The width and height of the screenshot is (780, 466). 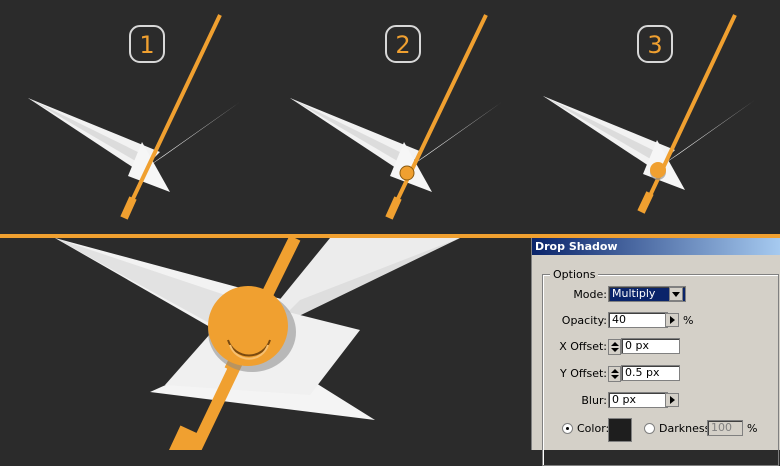 I want to click on mode-row: Mode: Multiply, so click(x=656, y=295).